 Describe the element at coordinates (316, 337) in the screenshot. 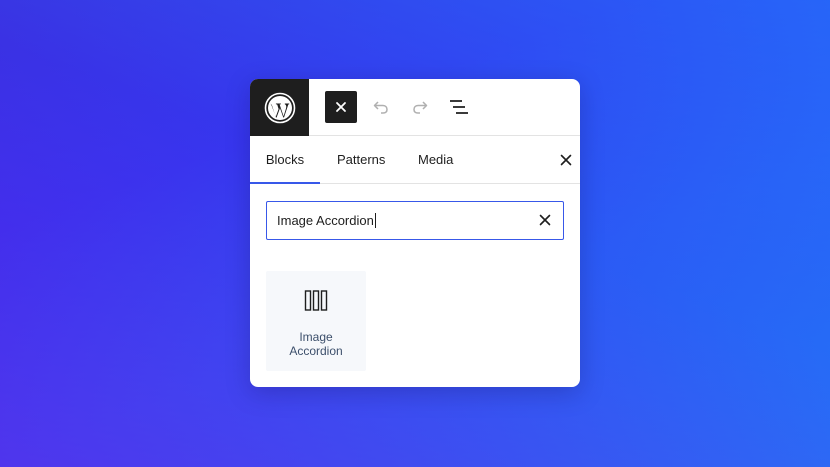

I see `block-label-line1: Image` at that location.